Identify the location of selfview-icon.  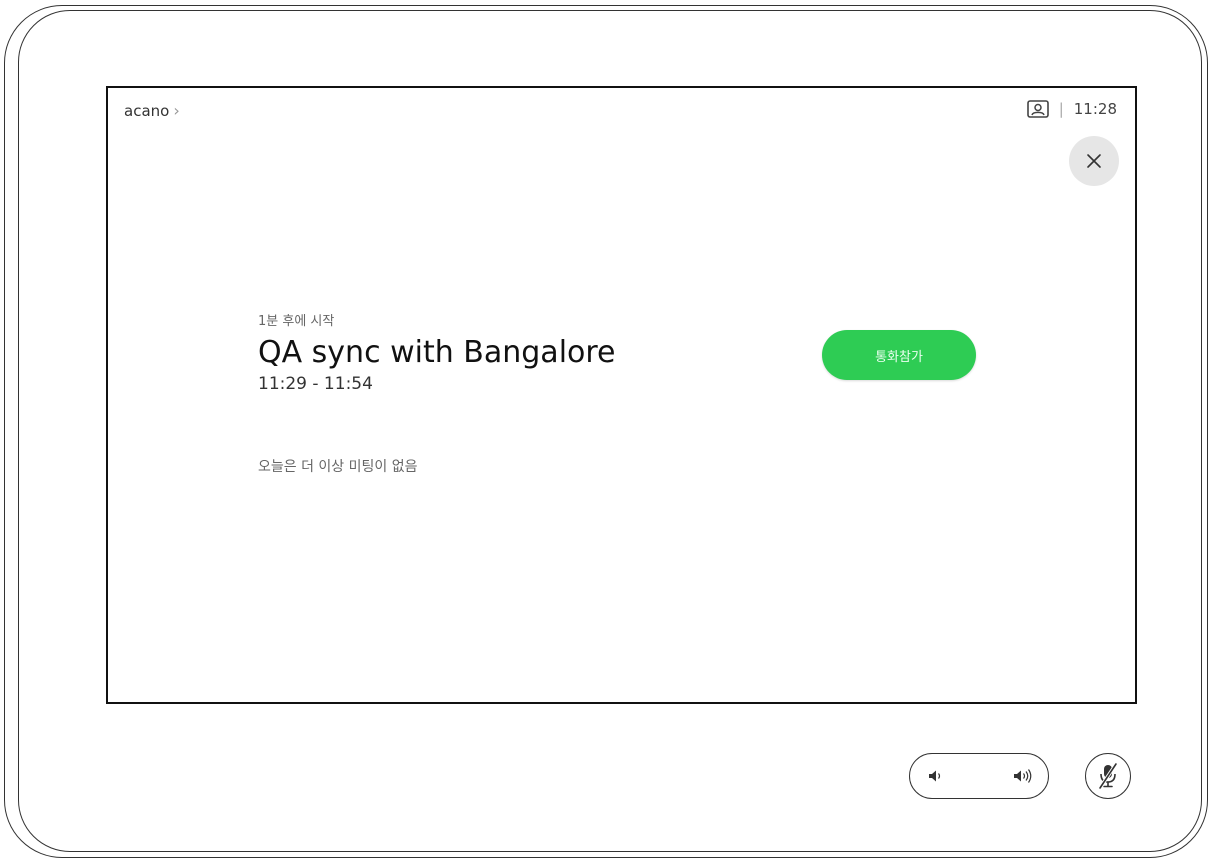
(1037, 109).